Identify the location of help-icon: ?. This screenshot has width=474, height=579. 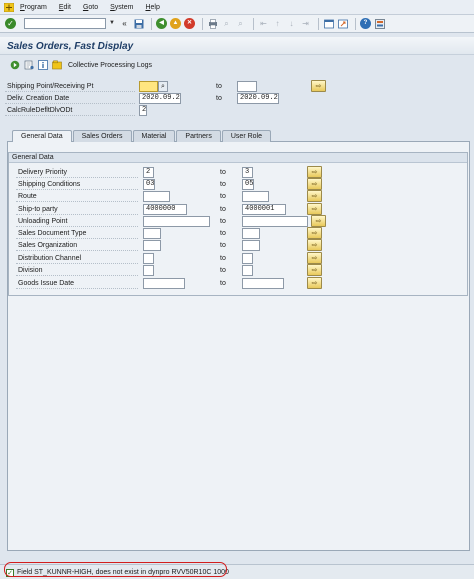
(365, 23).